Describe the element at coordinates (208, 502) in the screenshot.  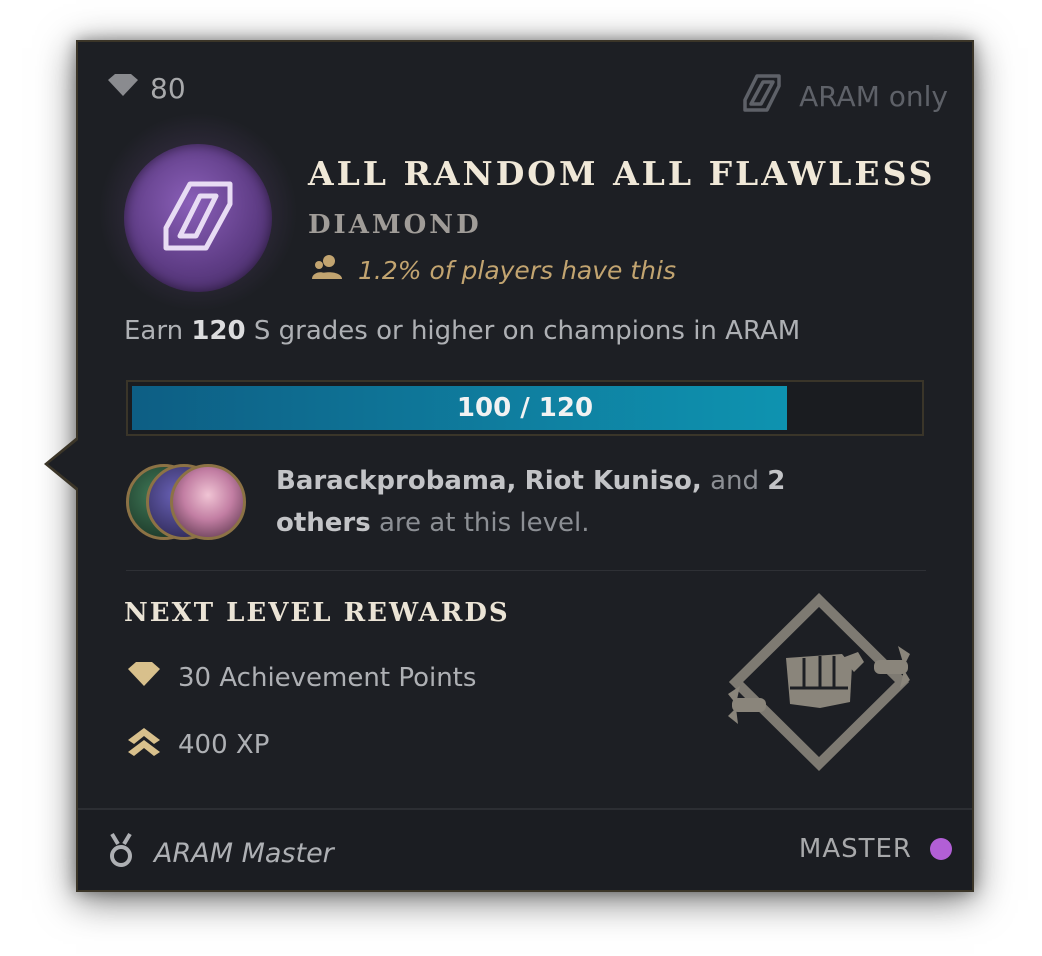
I see `avatar` at that location.